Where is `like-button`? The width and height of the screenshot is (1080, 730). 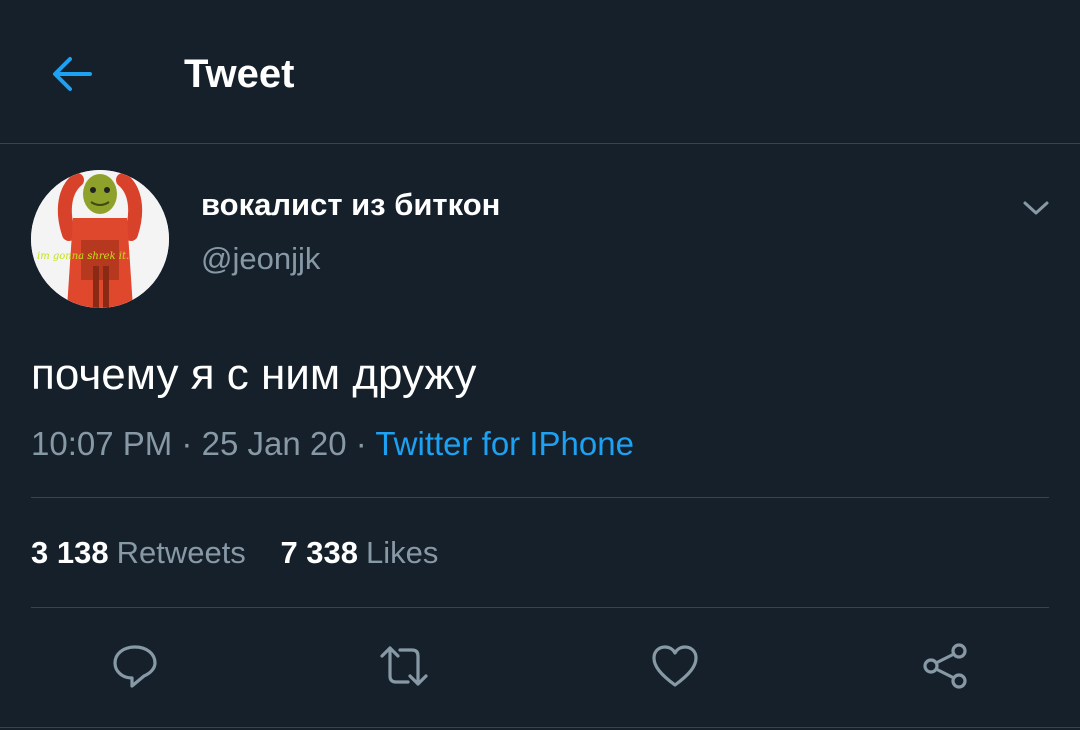
like-button is located at coordinates (675, 666).